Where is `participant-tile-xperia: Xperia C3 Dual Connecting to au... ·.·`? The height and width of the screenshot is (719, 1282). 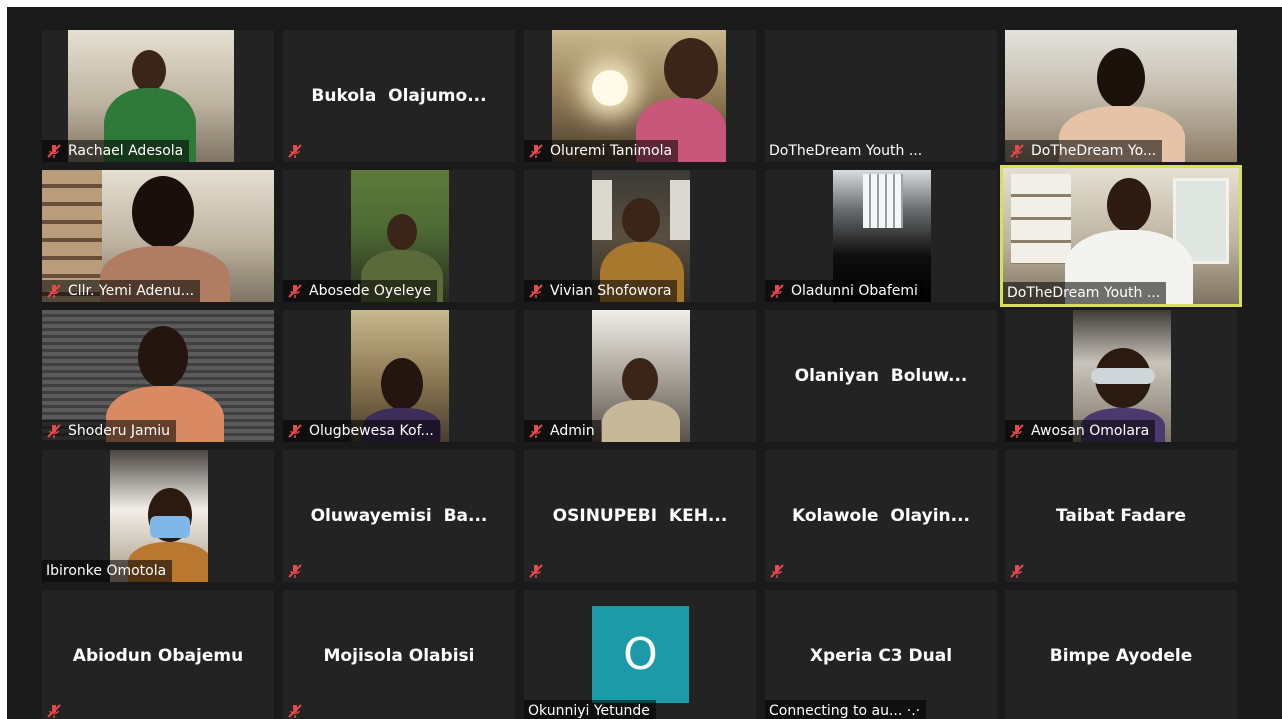 participant-tile-xperia: Xperia C3 Dual Connecting to au... ·.· is located at coordinates (881, 654).